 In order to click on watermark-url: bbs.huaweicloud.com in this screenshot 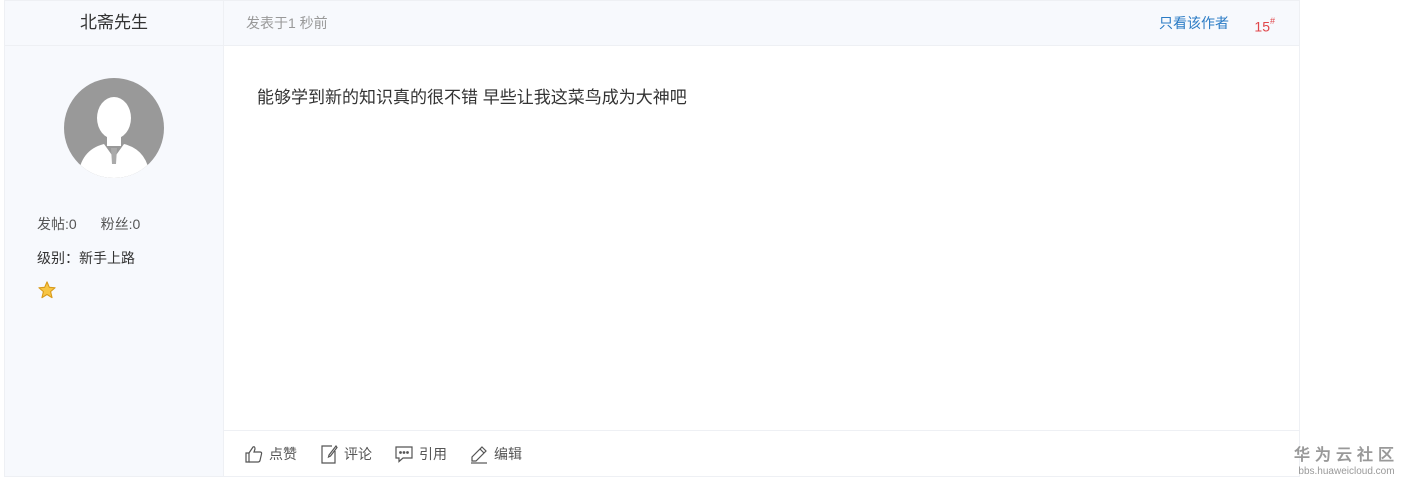, I will do `click(1346, 471)`.